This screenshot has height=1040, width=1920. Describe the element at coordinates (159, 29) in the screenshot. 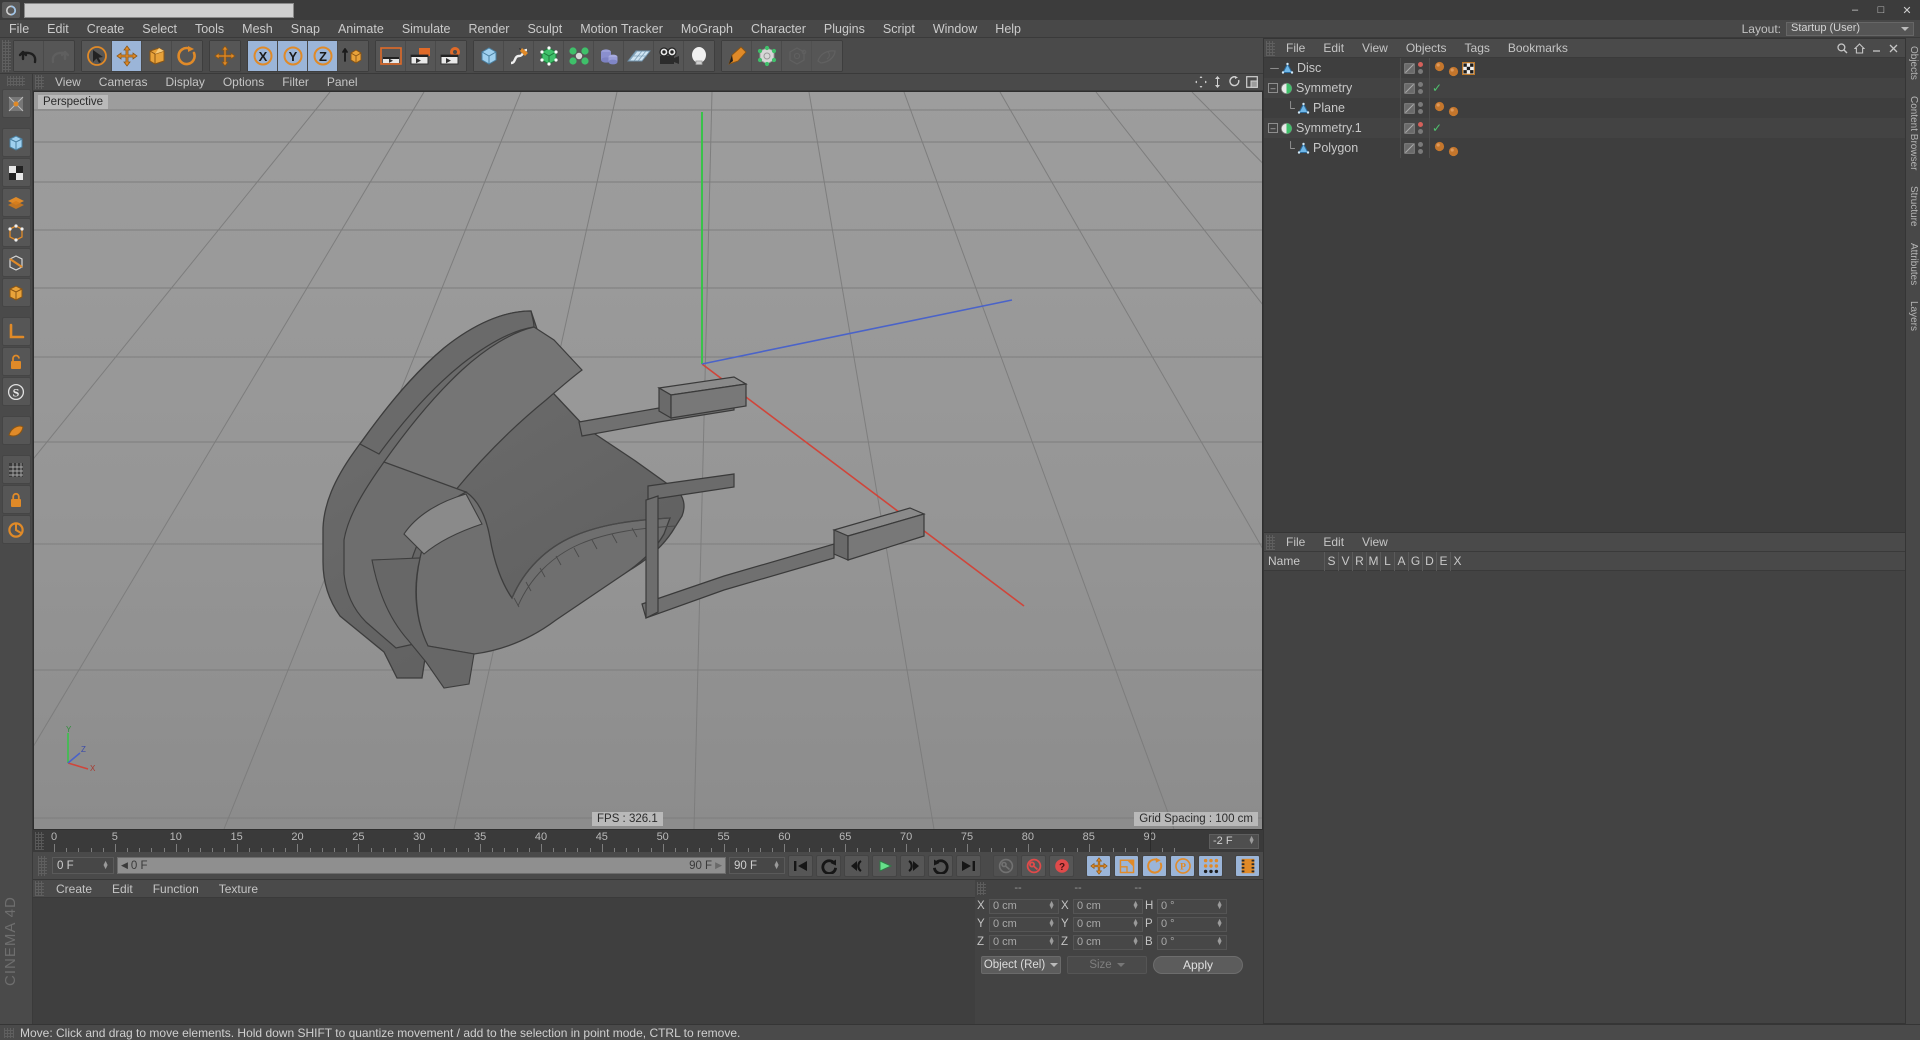

I see `menu-select: Select` at that location.